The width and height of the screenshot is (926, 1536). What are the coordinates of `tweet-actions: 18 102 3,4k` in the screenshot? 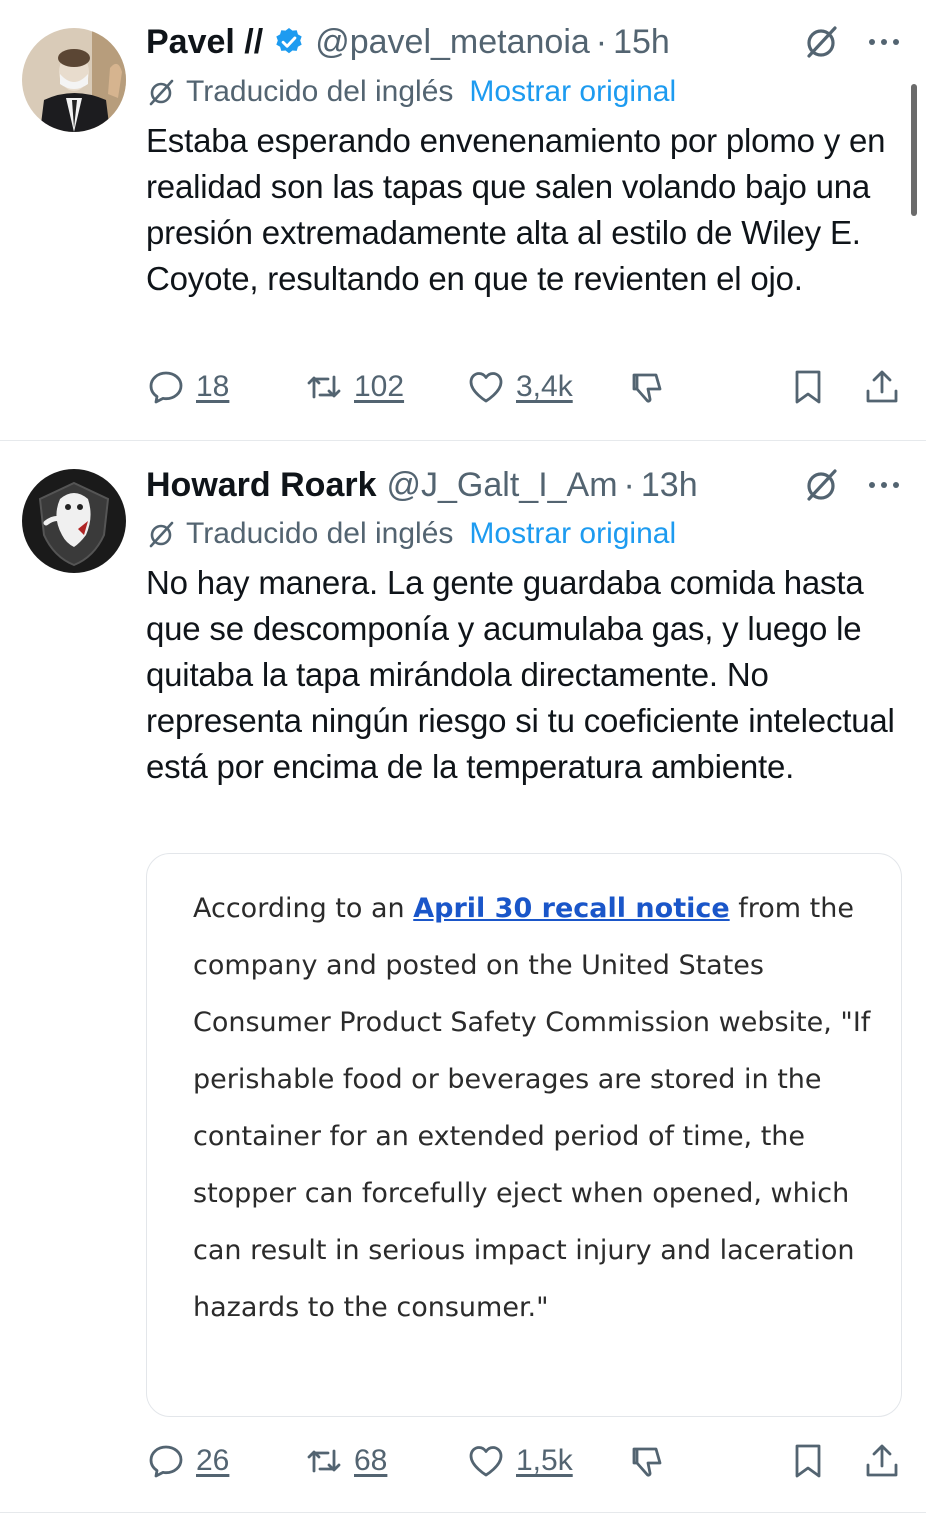 It's located at (526, 387).